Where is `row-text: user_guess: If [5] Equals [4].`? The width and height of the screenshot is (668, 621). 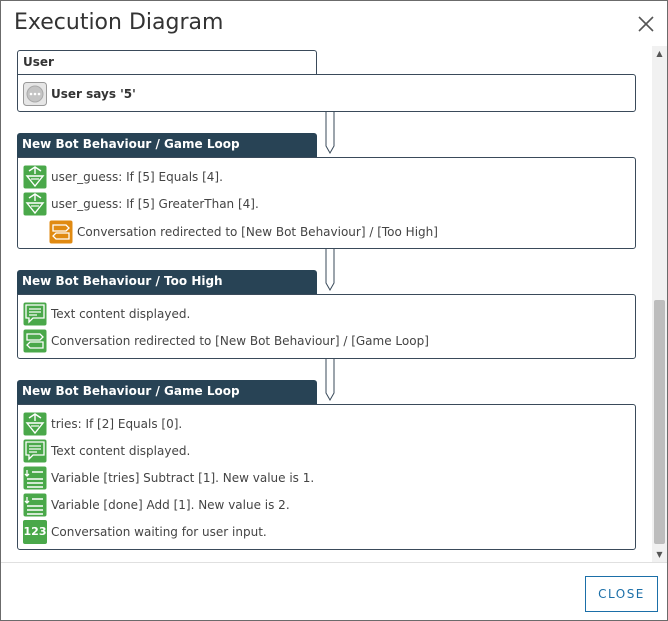 row-text: user_guess: If [5] Equals [4]. is located at coordinates (137, 177).